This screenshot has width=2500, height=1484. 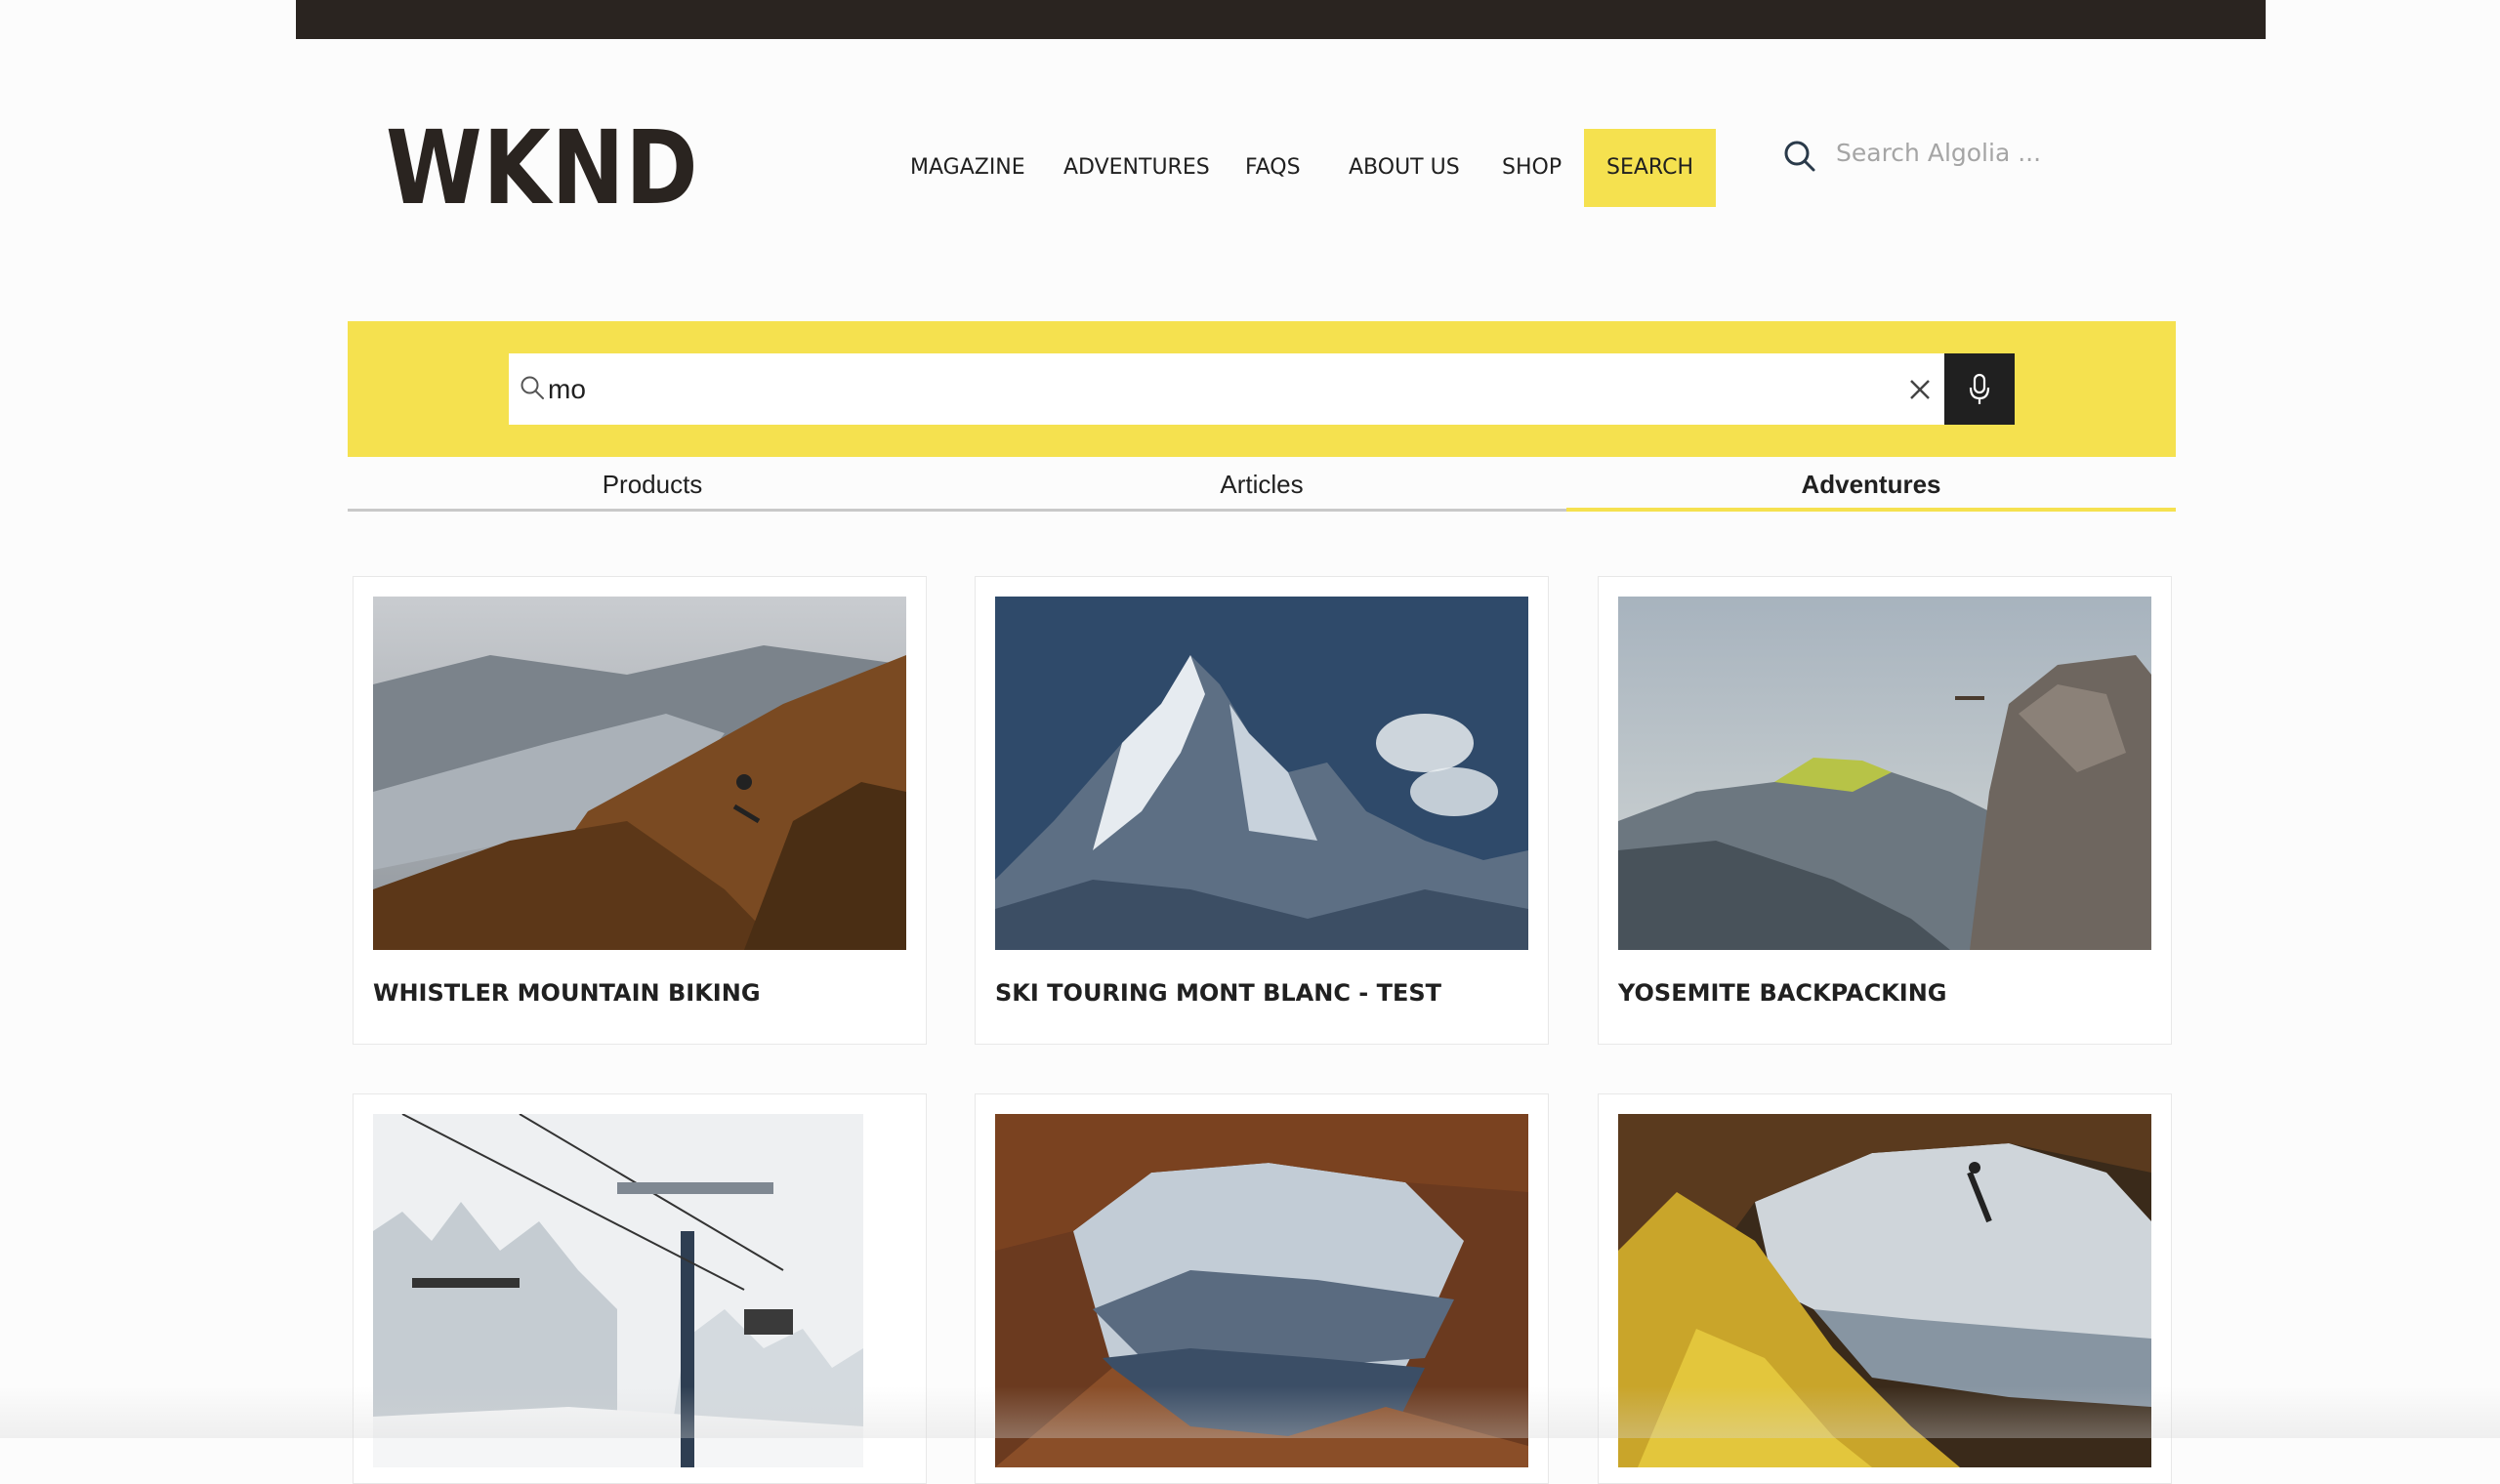 What do you see at coordinates (1920, 390) in the screenshot?
I see `close-icon` at bounding box center [1920, 390].